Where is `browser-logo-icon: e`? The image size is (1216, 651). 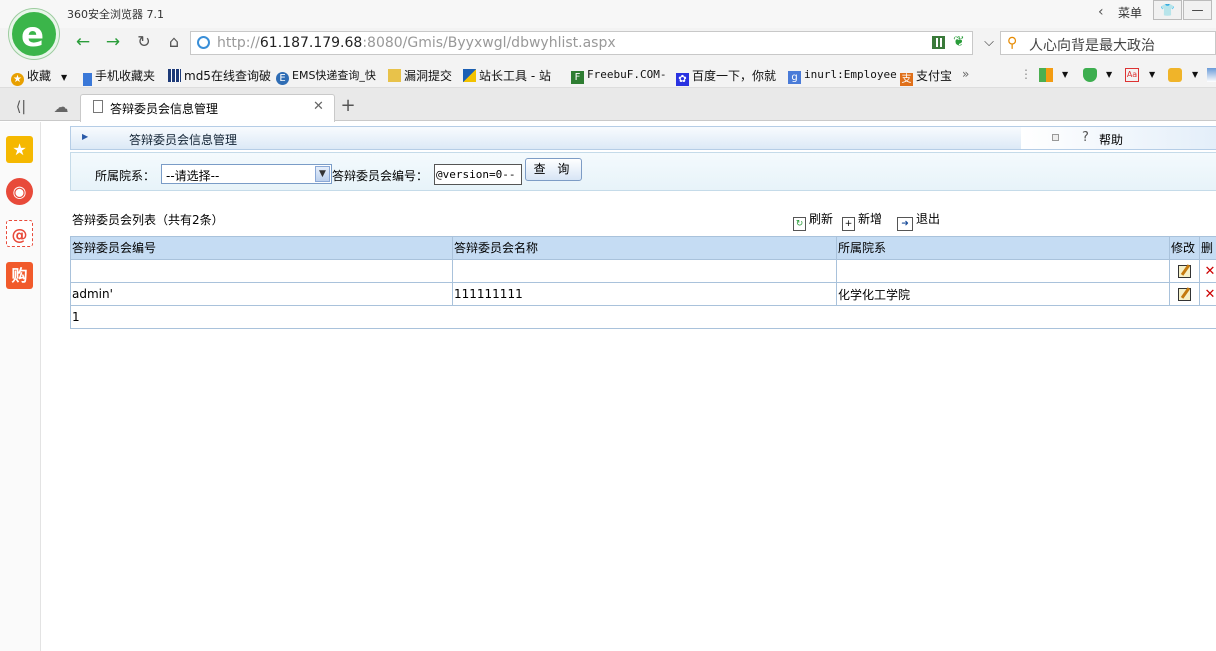 browser-logo-icon: e is located at coordinates (34, 34).